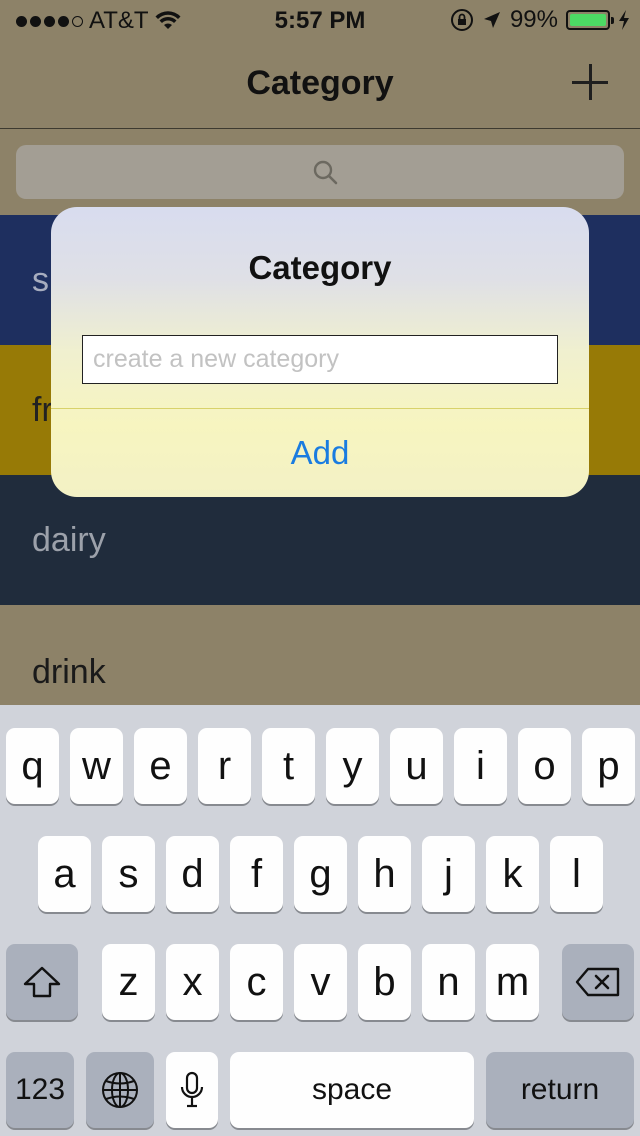 This screenshot has width=640, height=1136. Describe the element at coordinates (69, 540) in the screenshot. I see `category-label: dairy` at that location.